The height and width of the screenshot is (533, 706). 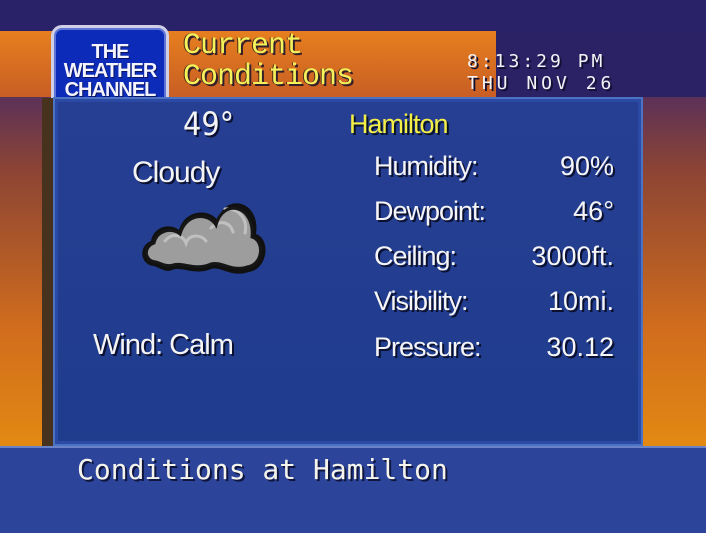 I want to click on humidity-value: 90%, so click(x=586, y=166).